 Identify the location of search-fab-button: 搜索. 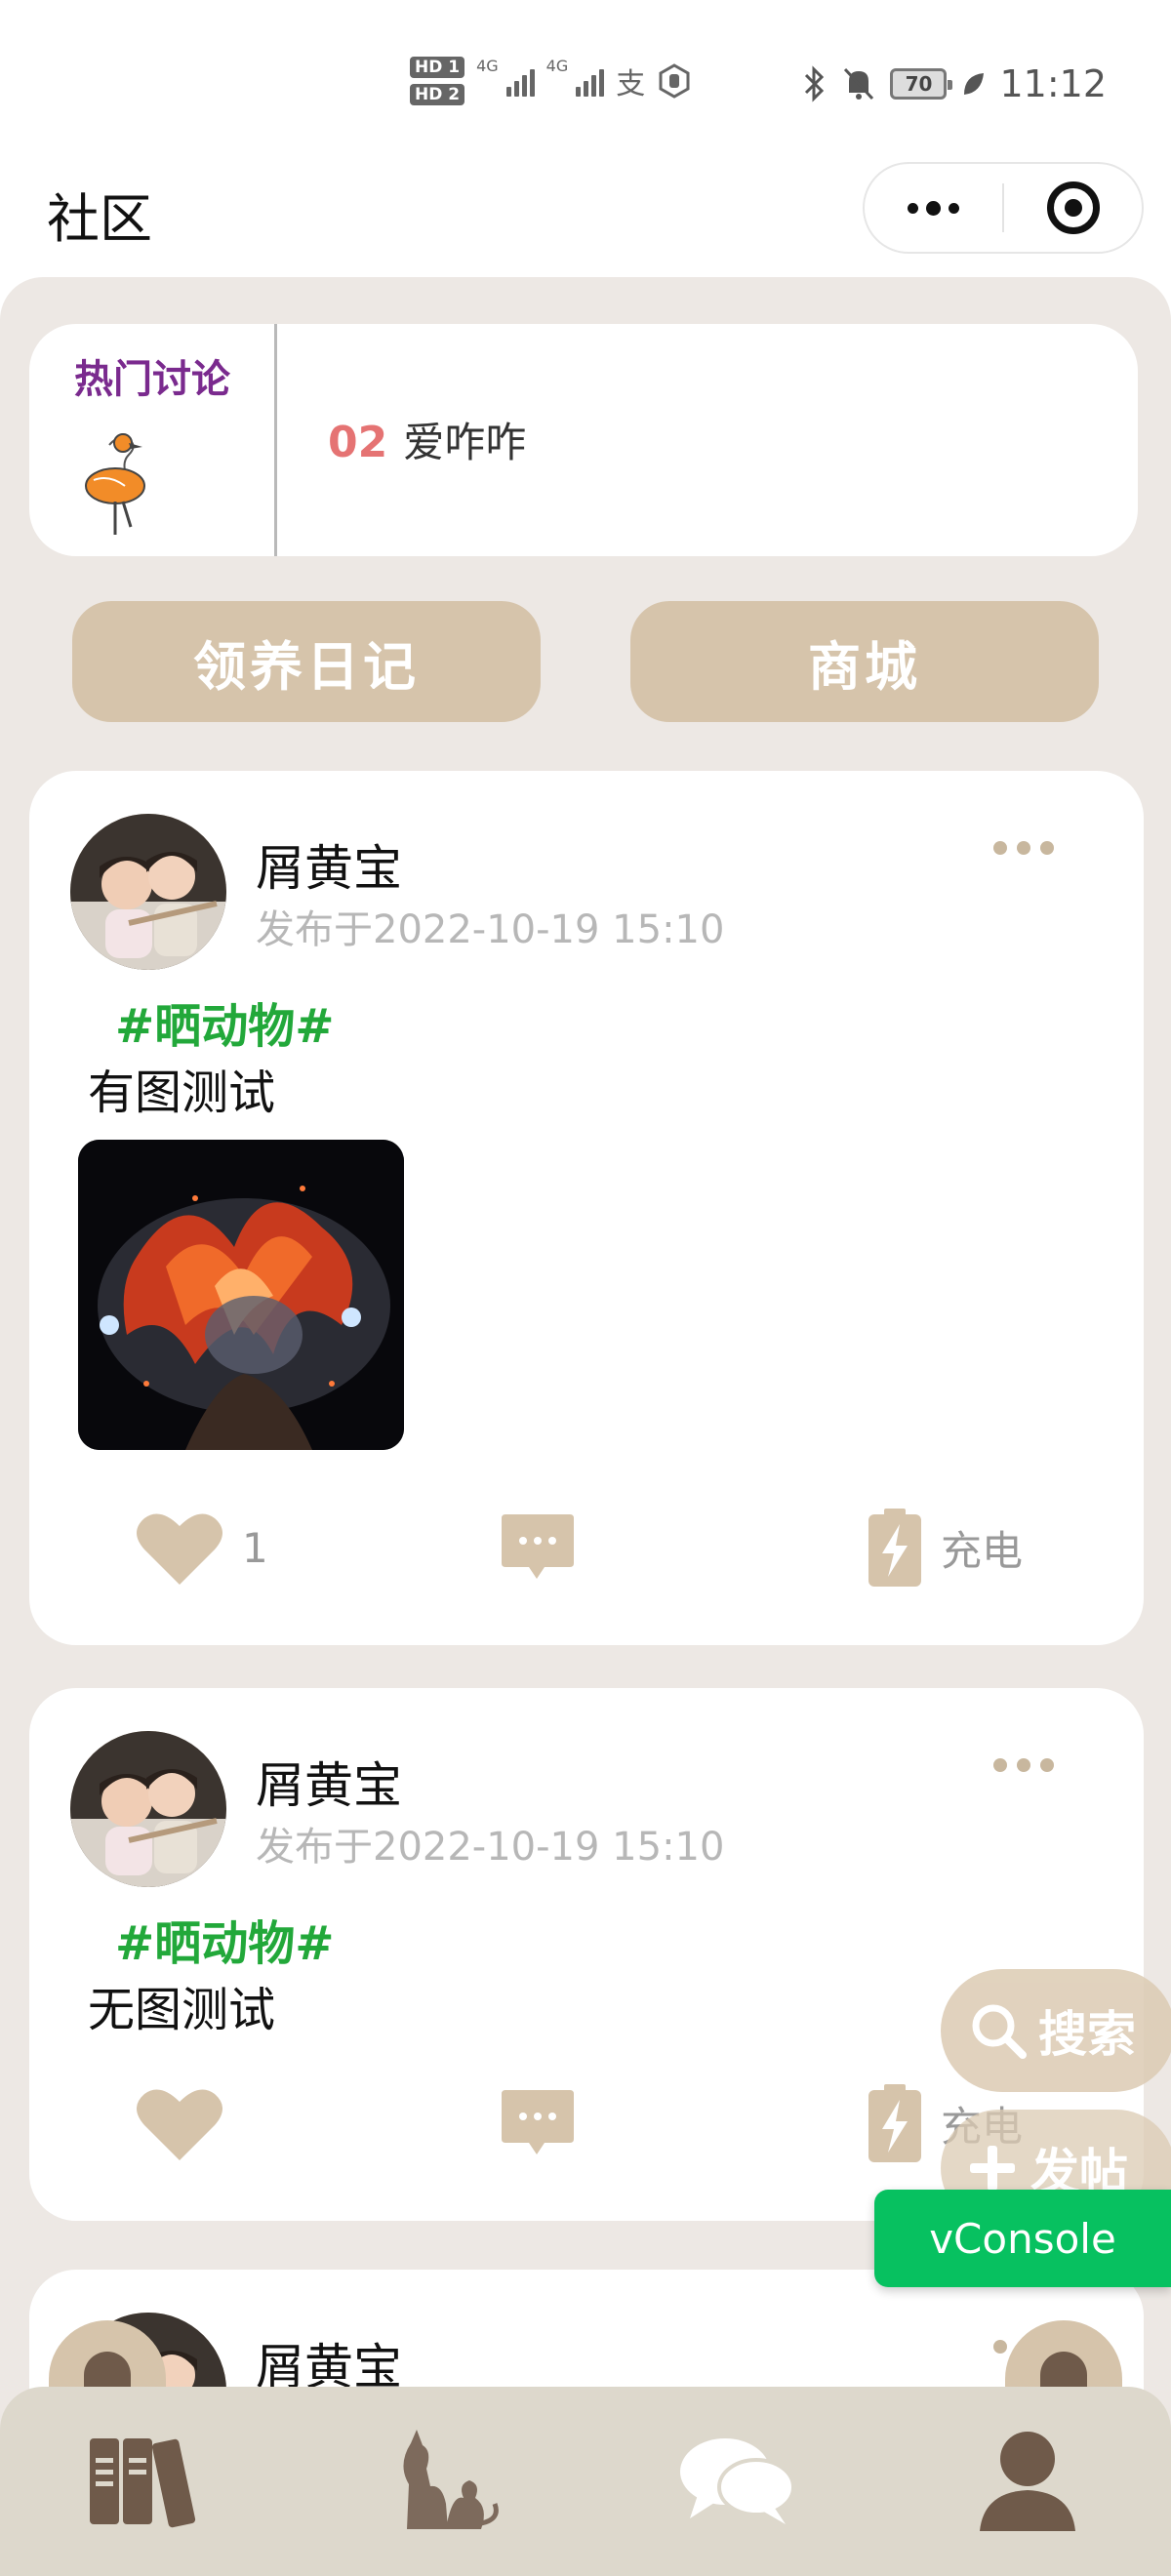
(1056, 2031).